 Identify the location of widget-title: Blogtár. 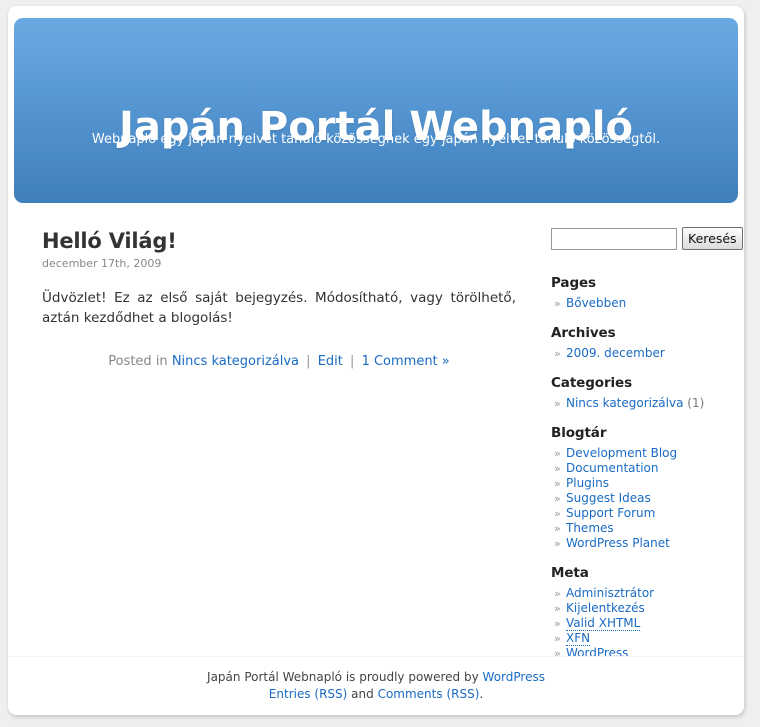
(579, 433).